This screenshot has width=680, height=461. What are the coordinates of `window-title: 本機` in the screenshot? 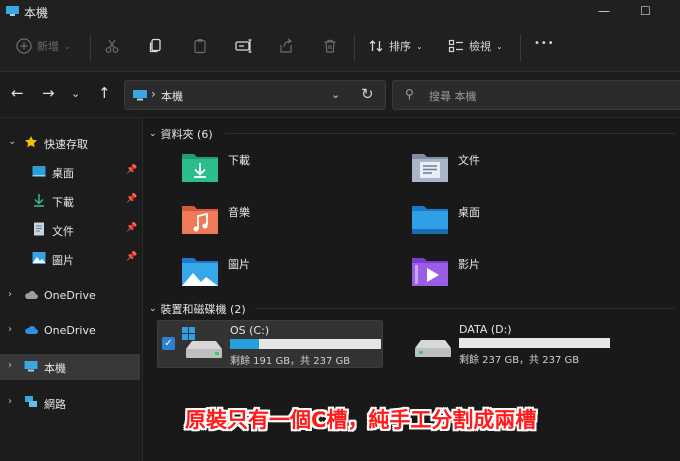 It's located at (36, 13).